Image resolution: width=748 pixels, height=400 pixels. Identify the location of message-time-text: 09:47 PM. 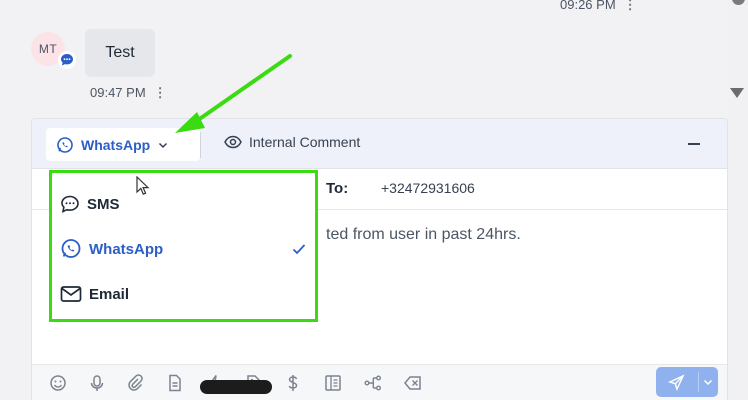
(118, 92).